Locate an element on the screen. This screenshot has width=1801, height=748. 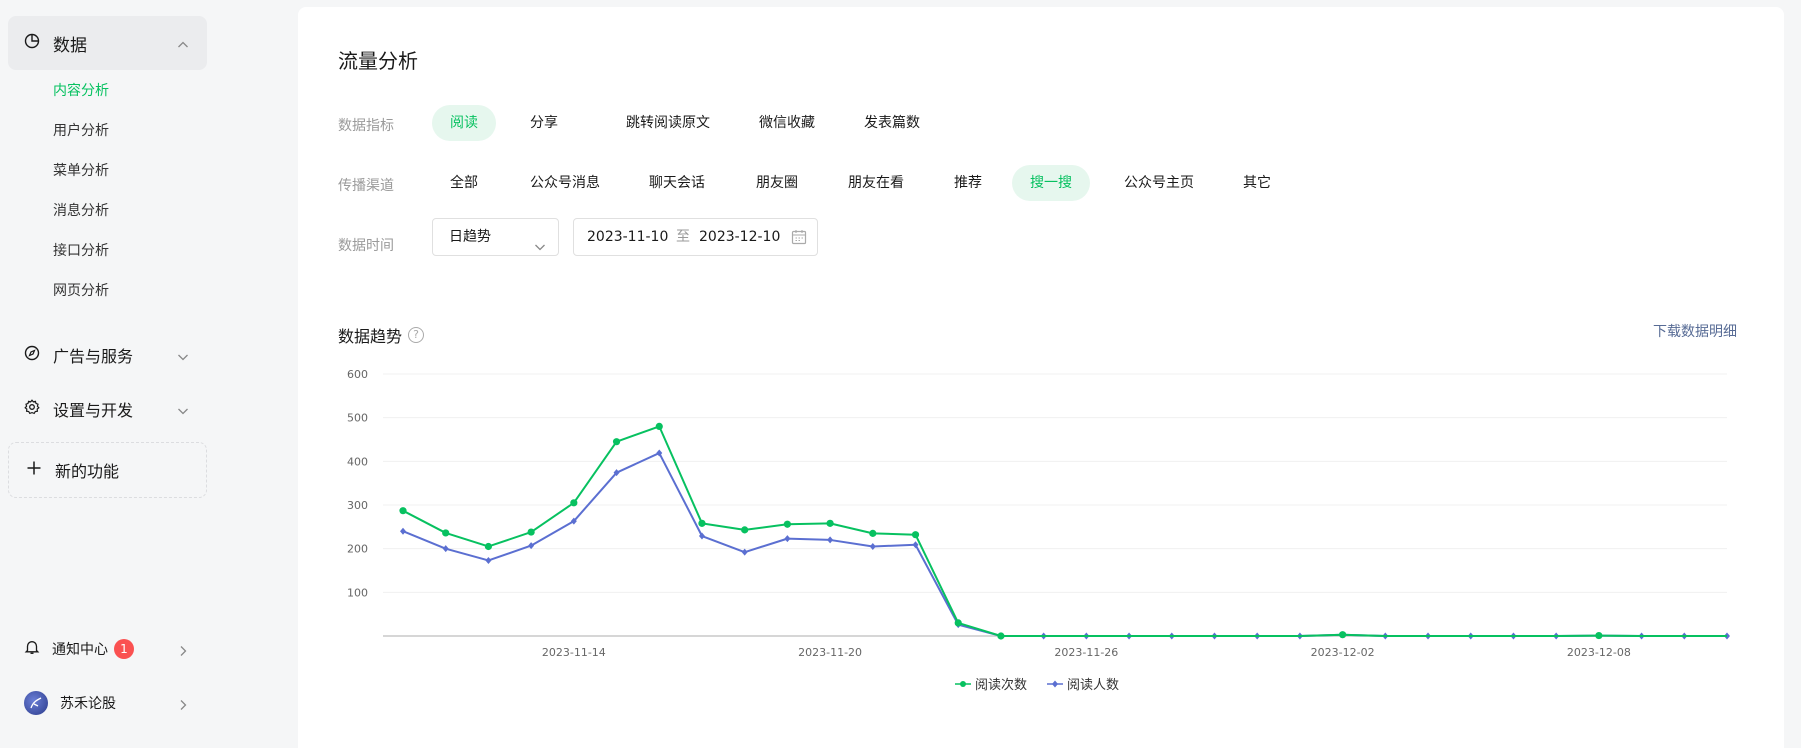
new-feature-button: 新的功能 is located at coordinates (107, 470).